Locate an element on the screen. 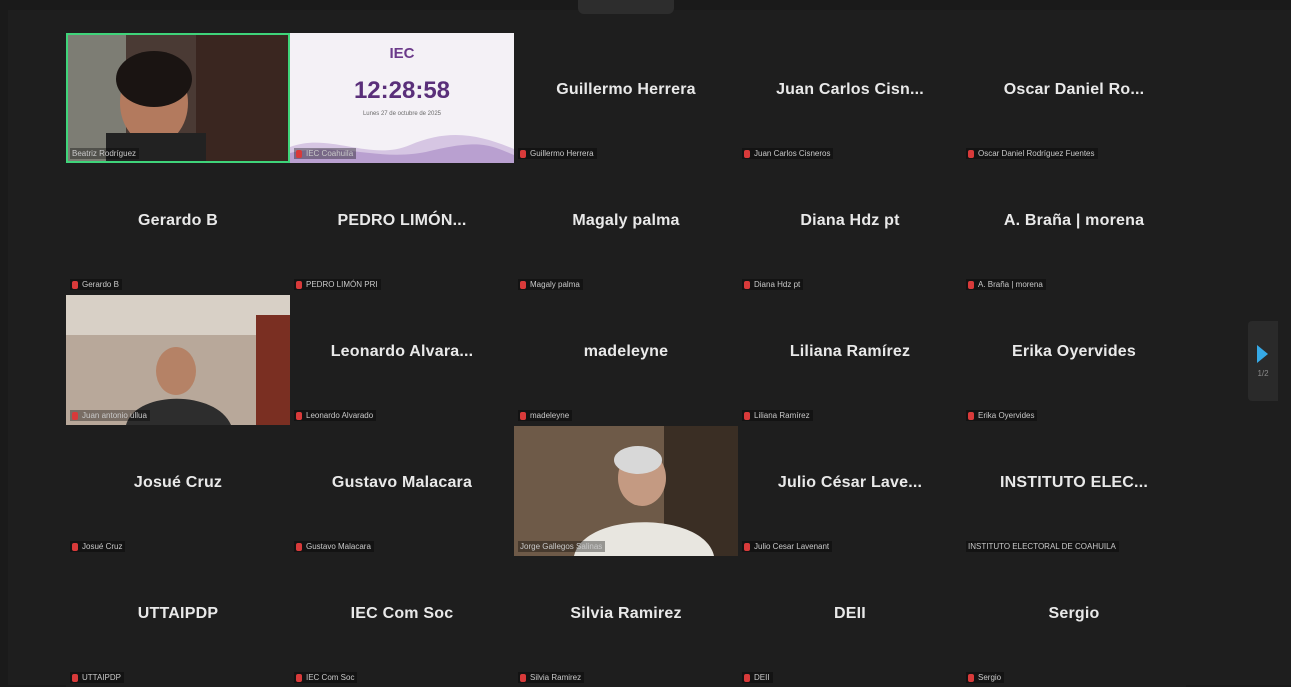 This screenshot has width=1291, height=687. participant-tile-jorge: Jorge Gallegos Salinas is located at coordinates (626, 491).